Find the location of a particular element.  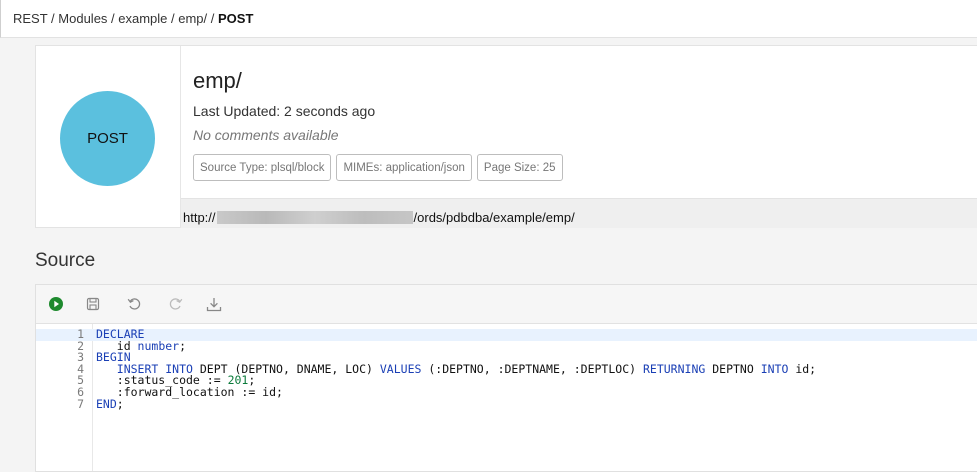

code-token: :forward_location := id; is located at coordinates (189, 391).